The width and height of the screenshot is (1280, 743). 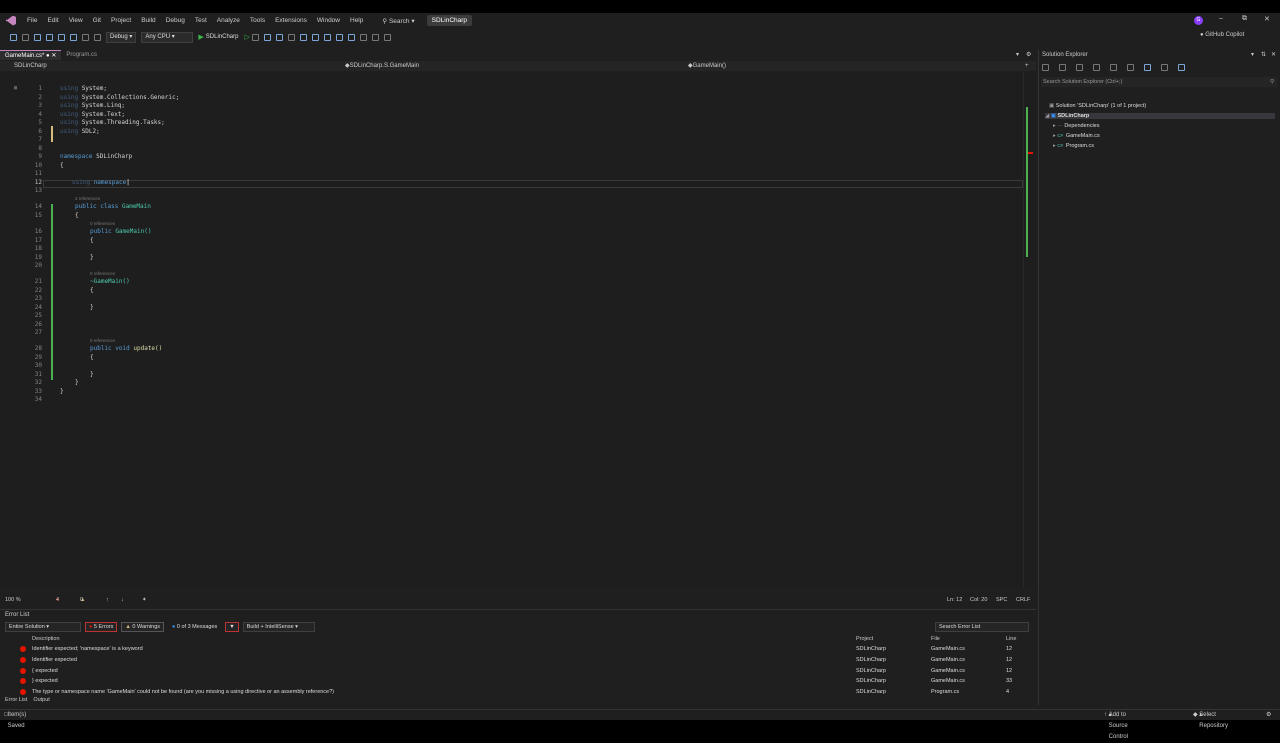 What do you see at coordinates (200, 37) in the screenshot?
I see `start-debugging-icon: ▶` at bounding box center [200, 37].